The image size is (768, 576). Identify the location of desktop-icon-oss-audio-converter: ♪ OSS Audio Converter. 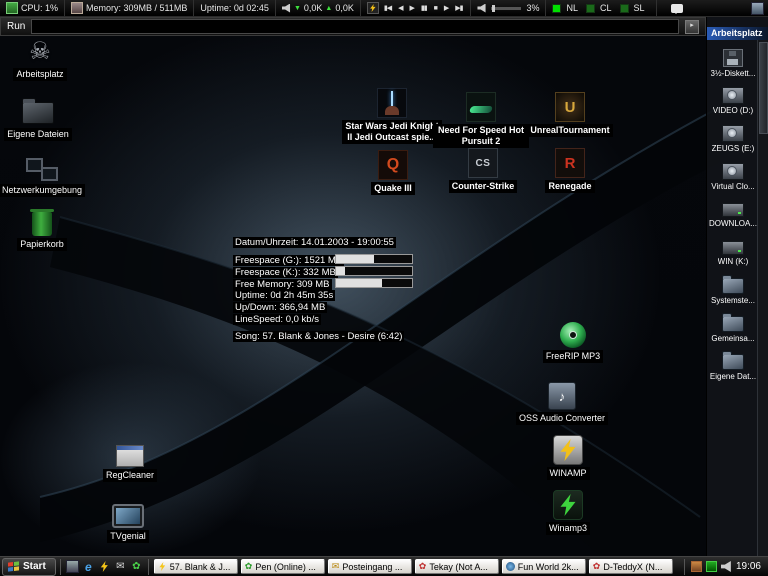
(562, 402).